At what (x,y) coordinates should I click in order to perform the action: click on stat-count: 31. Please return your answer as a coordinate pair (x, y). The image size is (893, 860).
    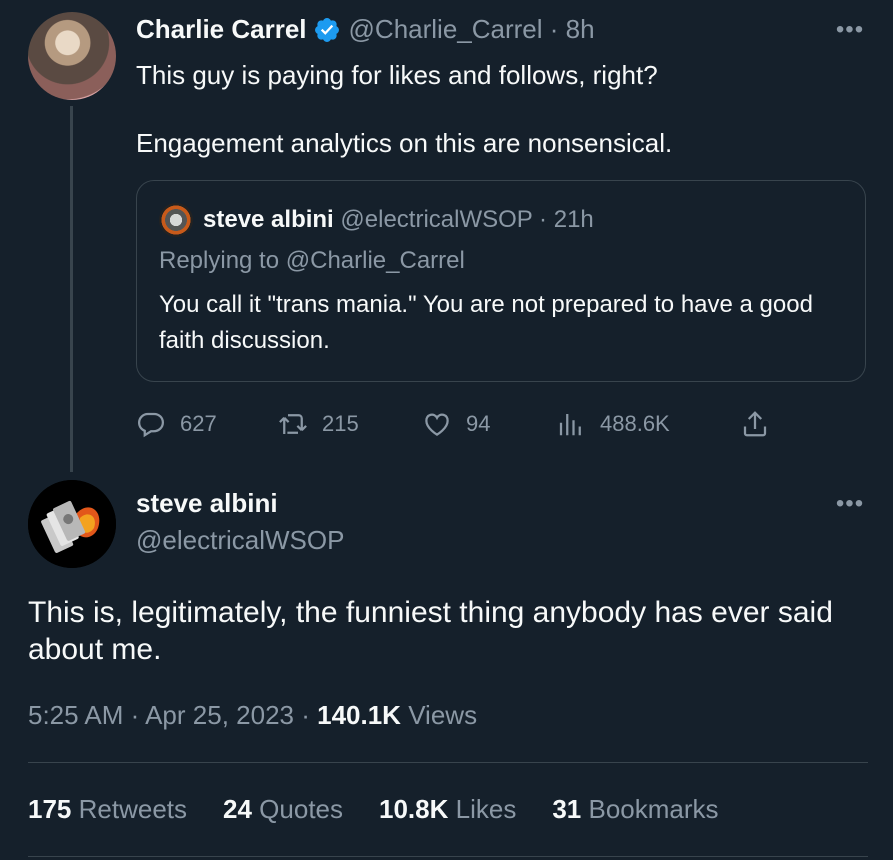
    Looking at the image, I should click on (567, 809).